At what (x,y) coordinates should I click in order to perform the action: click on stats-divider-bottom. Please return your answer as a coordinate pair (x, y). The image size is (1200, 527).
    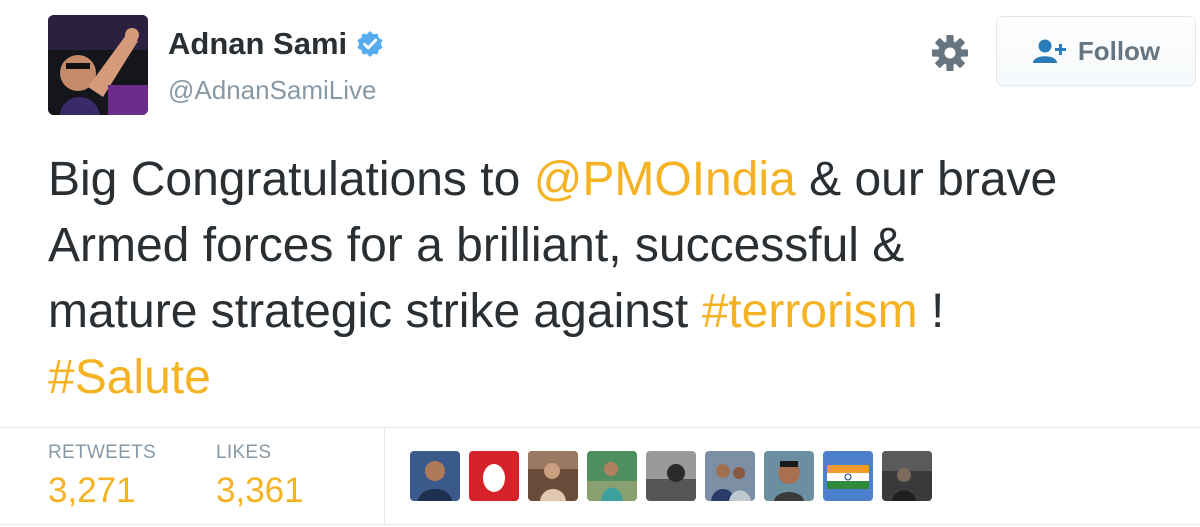
    Looking at the image, I should click on (600, 524).